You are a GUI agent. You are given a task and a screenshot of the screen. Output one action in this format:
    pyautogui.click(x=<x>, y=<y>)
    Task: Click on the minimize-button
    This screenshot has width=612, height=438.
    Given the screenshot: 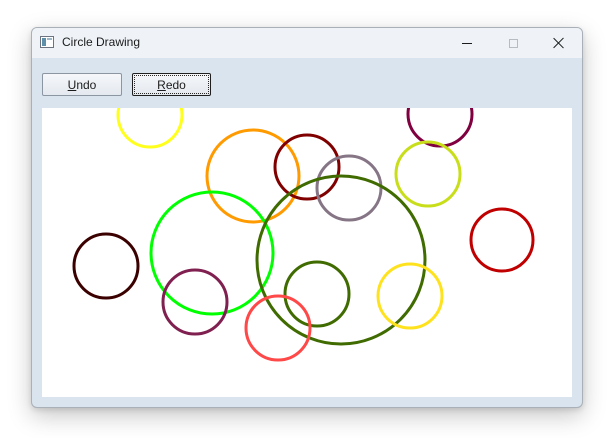 What is the action you would take?
    pyautogui.click(x=467, y=43)
    